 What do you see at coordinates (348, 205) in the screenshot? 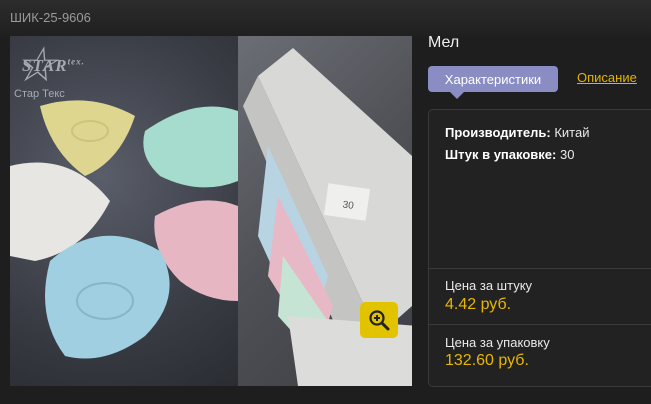
I see `svg-text: 30` at bounding box center [348, 205].